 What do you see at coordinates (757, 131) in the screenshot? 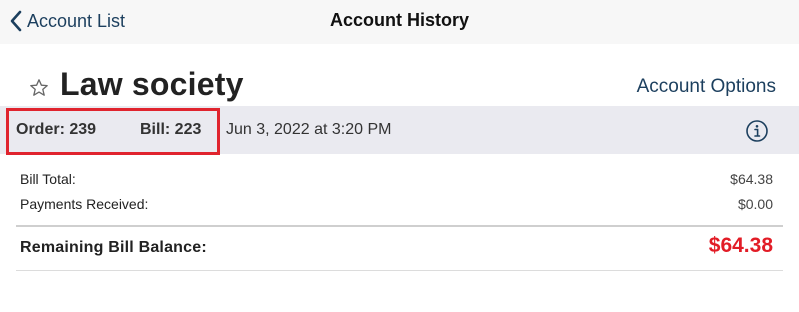
I see `info-circle-icon` at bounding box center [757, 131].